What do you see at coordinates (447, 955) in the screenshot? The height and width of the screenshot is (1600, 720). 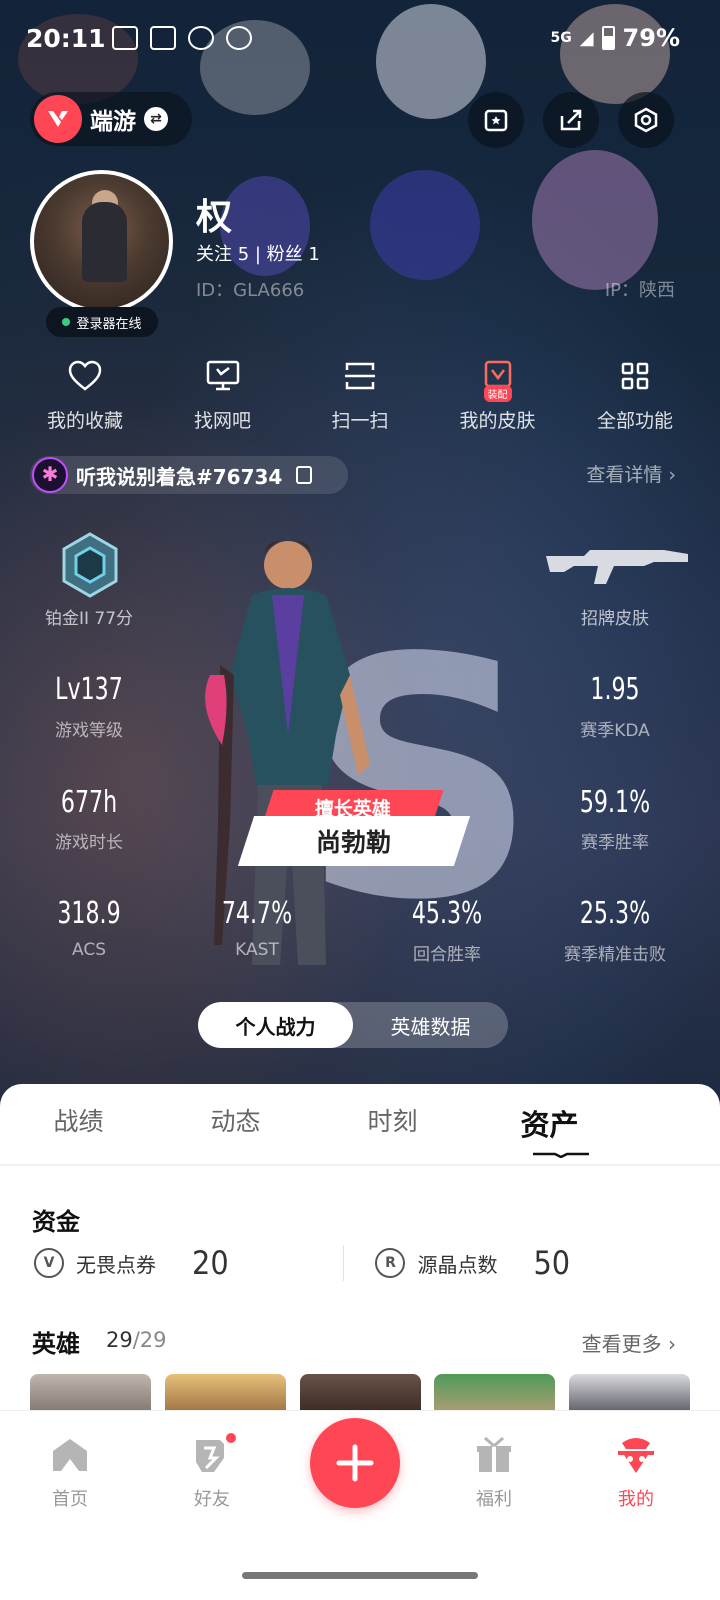 I see `stat-round-win-label: 回合胜率` at bounding box center [447, 955].